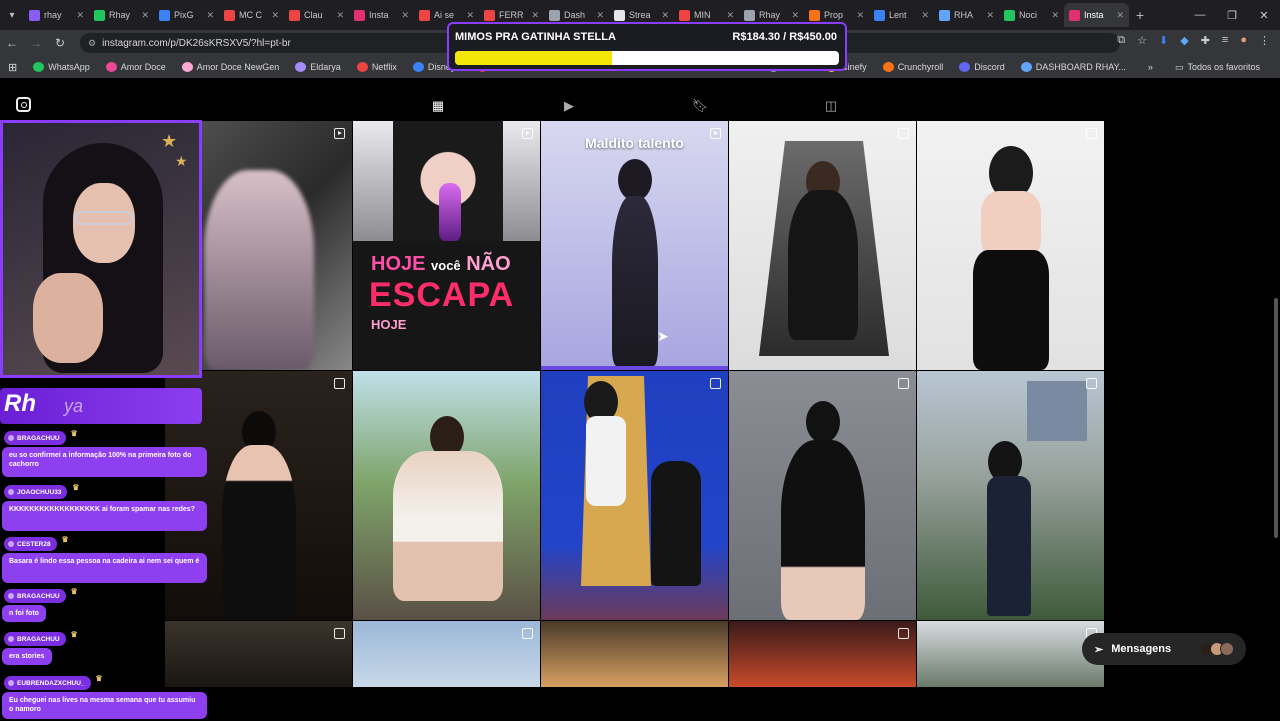 This screenshot has height=721, width=1280. Describe the element at coordinates (251, 15) in the screenshot. I see `browser-tab: MC C ✕` at that location.